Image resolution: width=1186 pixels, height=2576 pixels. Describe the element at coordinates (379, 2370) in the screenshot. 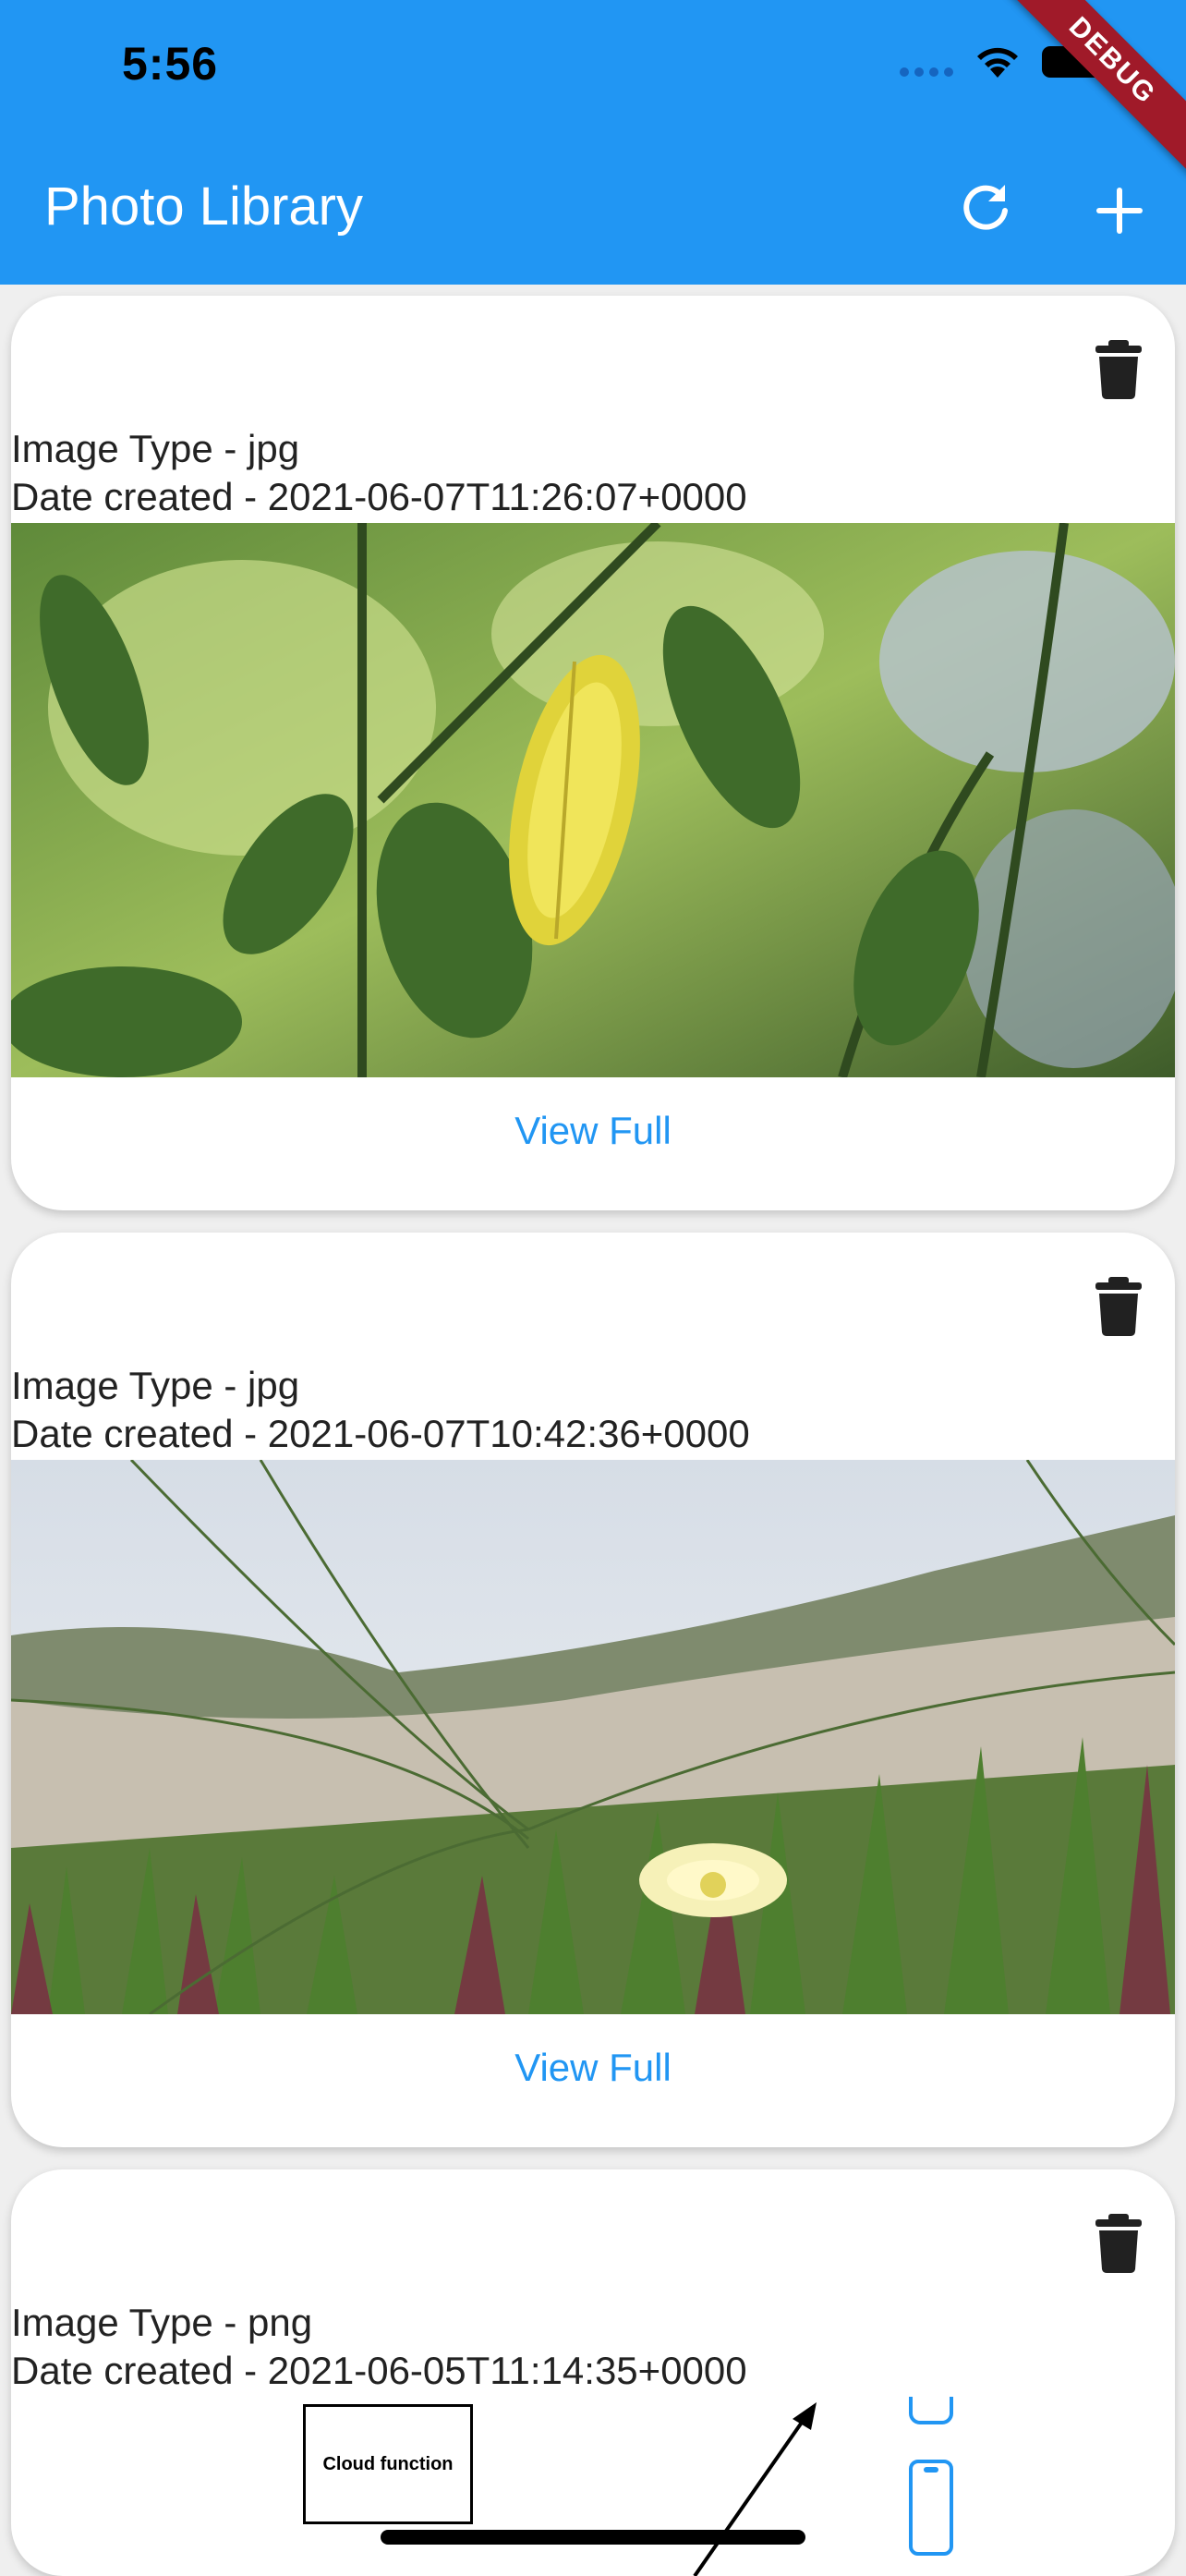

I see `date-created-label: Date created - 2021-06-05T11:14:35+0000` at that location.